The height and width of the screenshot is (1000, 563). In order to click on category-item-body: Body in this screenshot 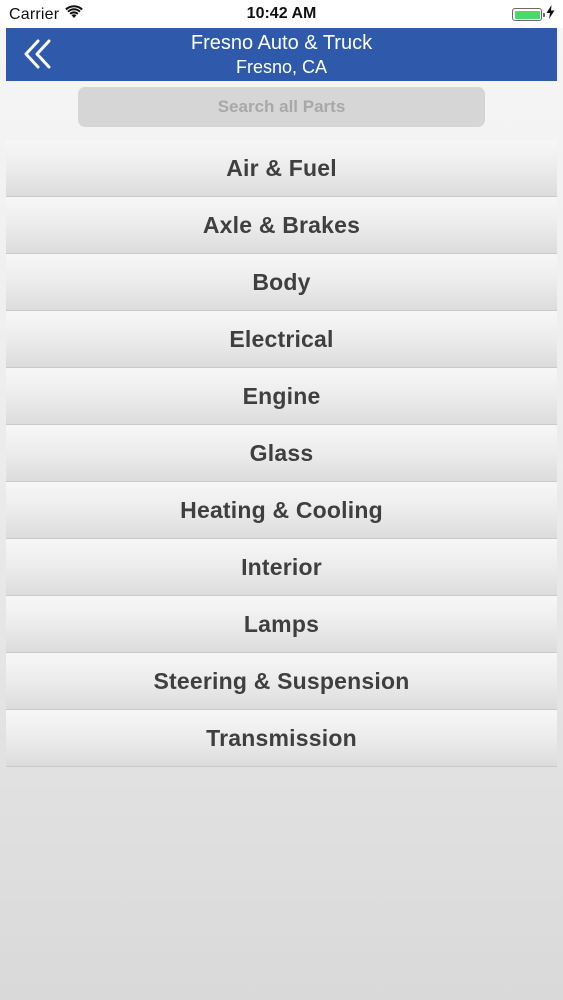, I will do `click(281, 282)`.